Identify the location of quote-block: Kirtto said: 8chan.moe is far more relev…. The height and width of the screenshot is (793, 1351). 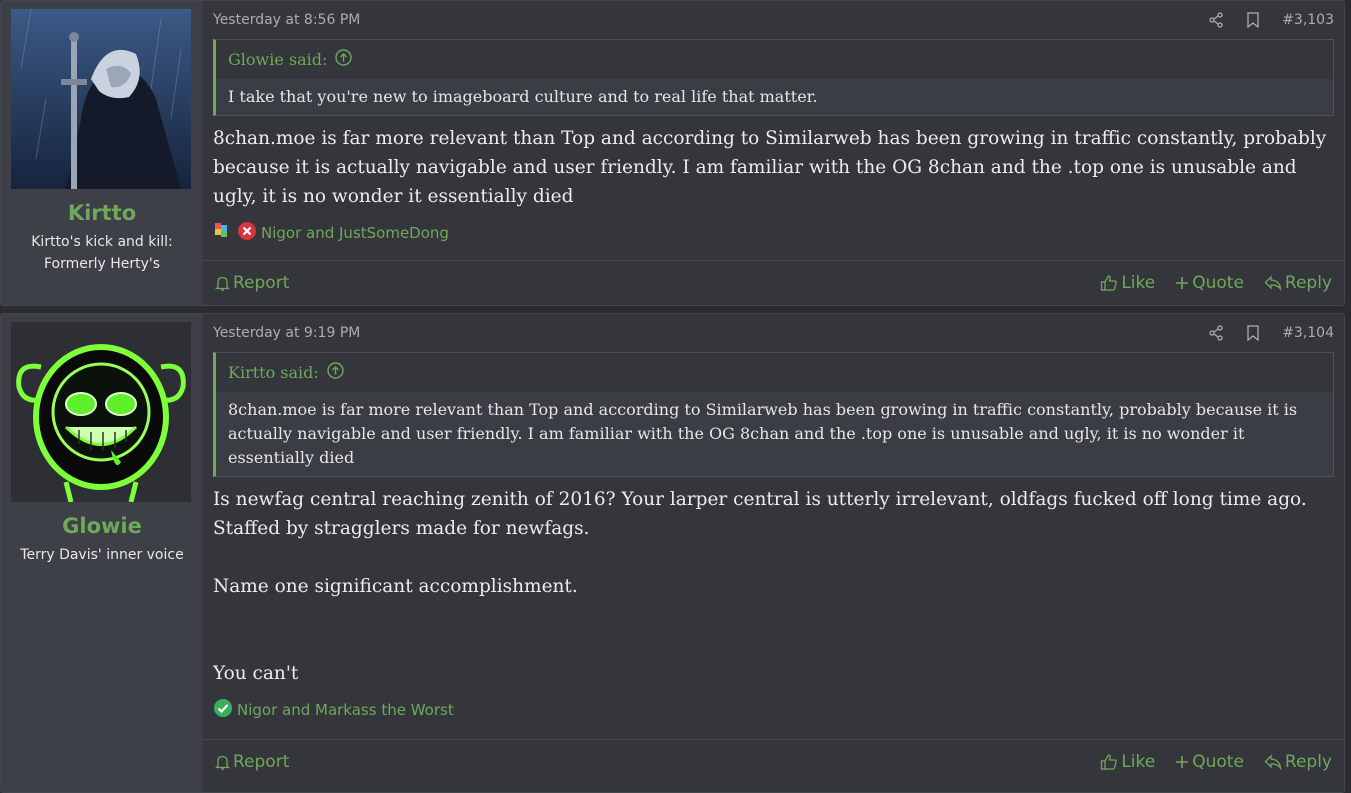
(773, 414).